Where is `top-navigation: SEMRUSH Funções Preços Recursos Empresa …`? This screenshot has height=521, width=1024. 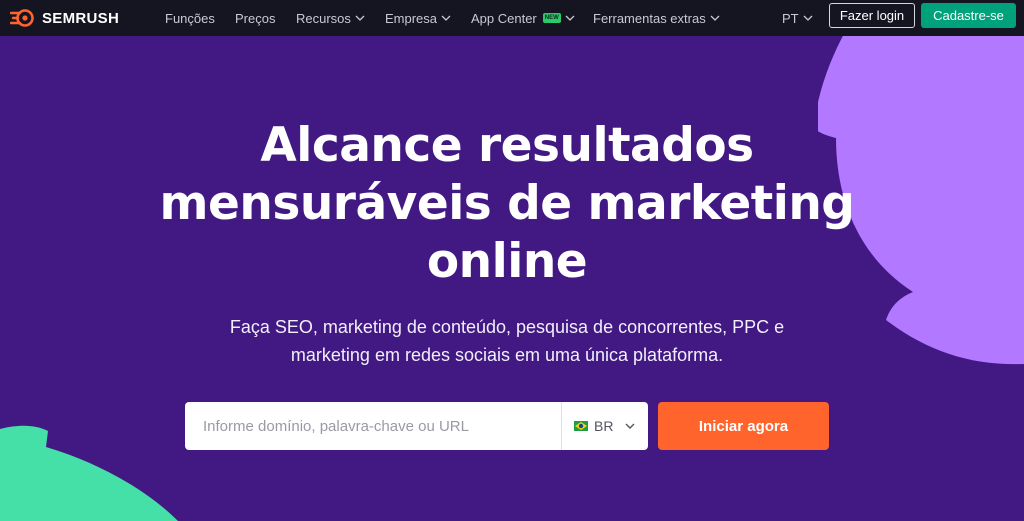
top-navigation: SEMRUSH Funções Preços Recursos Empresa … is located at coordinates (512, 18).